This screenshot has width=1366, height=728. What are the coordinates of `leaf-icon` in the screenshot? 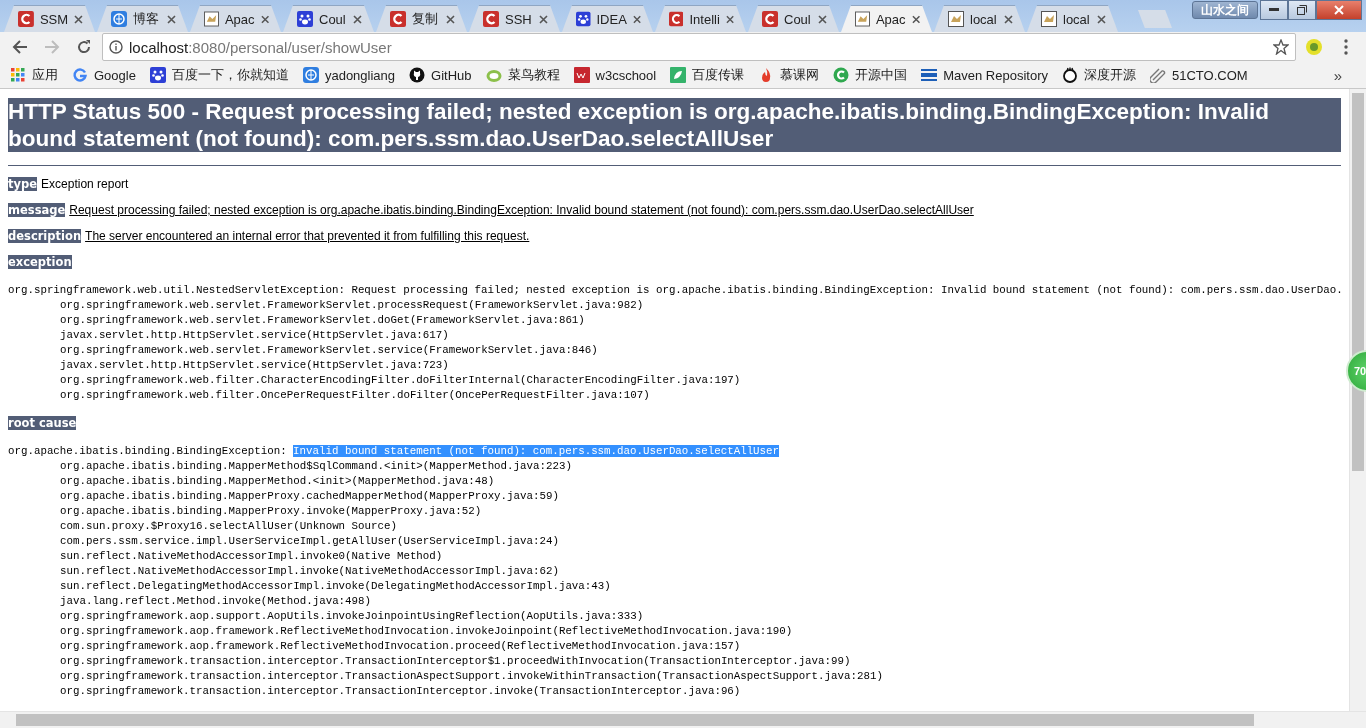 It's located at (678, 75).